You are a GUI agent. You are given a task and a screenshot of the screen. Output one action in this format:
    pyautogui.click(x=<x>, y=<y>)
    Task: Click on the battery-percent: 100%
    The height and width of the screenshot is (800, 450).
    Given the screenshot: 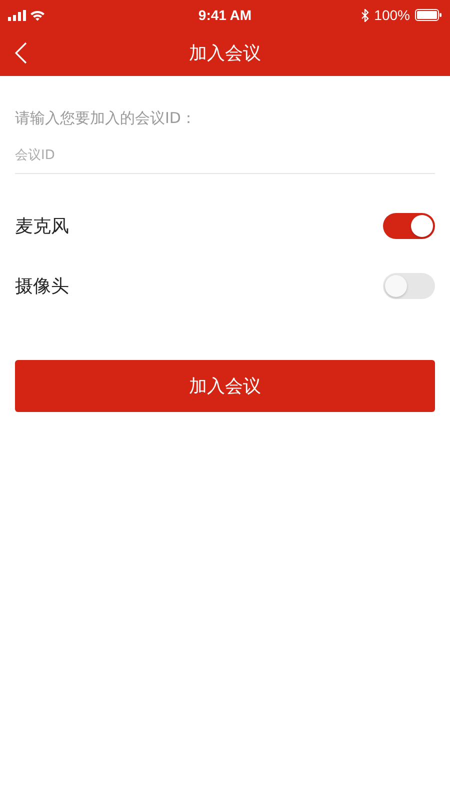 What is the action you would take?
    pyautogui.click(x=392, y=15)
    